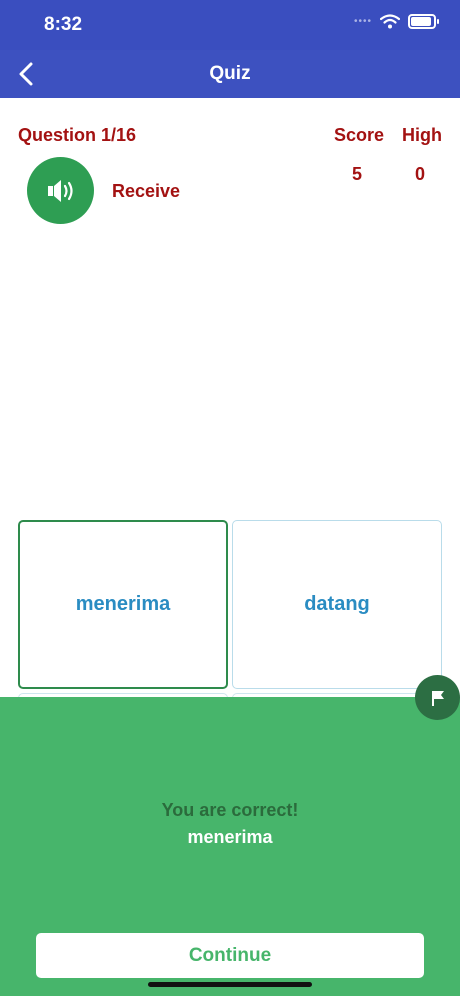 This screenshot has height=996, width=460. What do you see at coordinates (230, 984) in the screenshot?
I see `home-indicator` at bounding box center [230, 984].